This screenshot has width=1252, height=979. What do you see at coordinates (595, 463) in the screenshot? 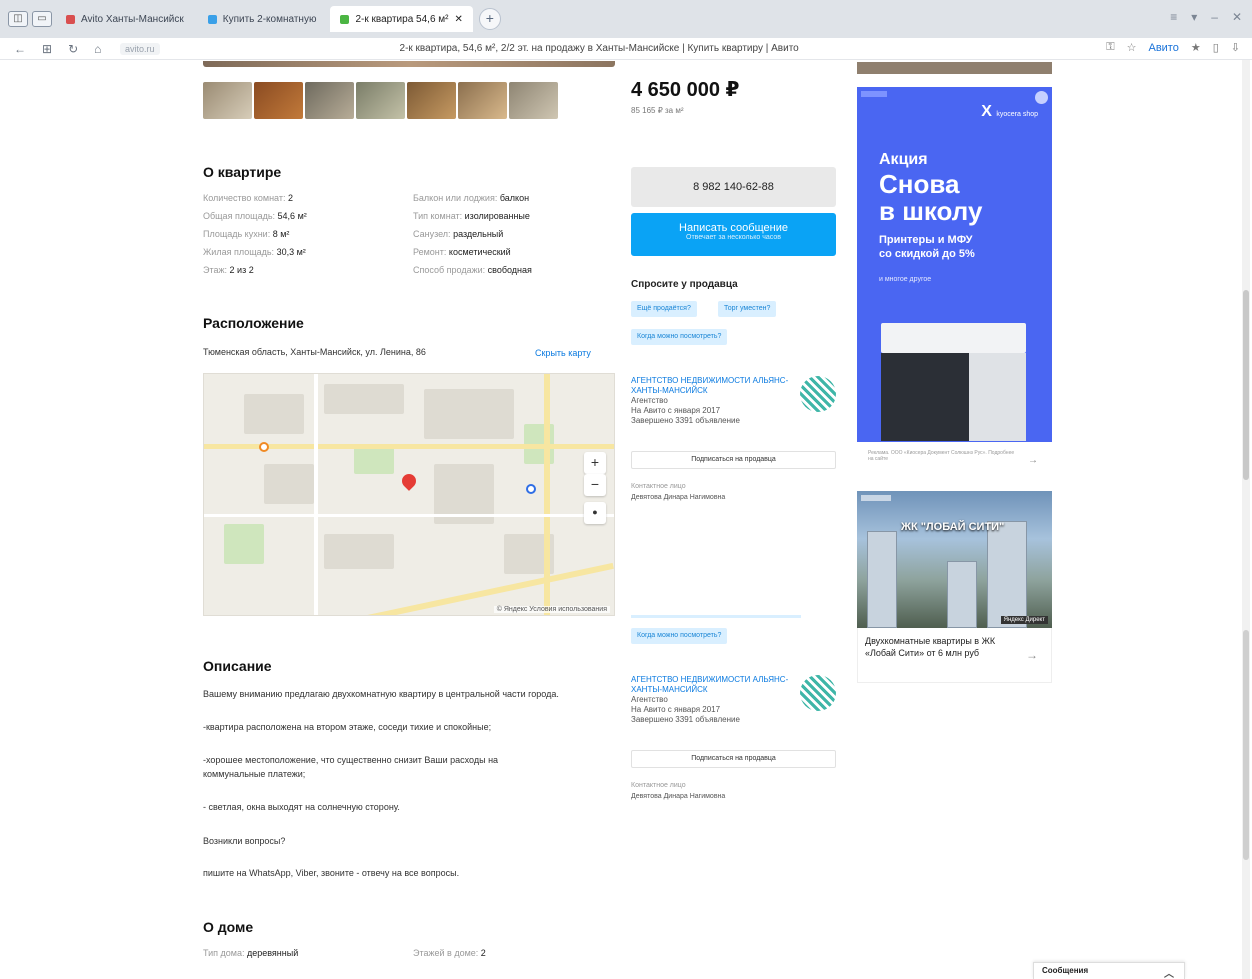
I see `zoom-in-button: +` at bounding box center [595, 463].